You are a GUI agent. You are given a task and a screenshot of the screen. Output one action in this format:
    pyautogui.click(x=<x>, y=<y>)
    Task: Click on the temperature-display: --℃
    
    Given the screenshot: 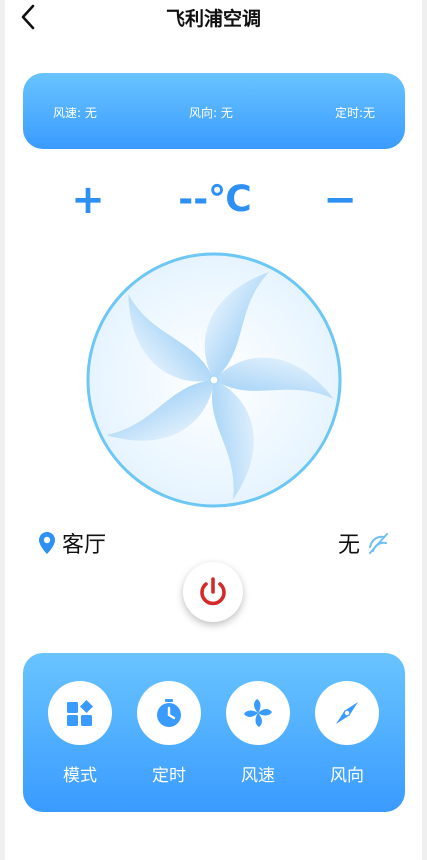 What is the action you would take?
    pyautogui.click(x=215, y=199)
    